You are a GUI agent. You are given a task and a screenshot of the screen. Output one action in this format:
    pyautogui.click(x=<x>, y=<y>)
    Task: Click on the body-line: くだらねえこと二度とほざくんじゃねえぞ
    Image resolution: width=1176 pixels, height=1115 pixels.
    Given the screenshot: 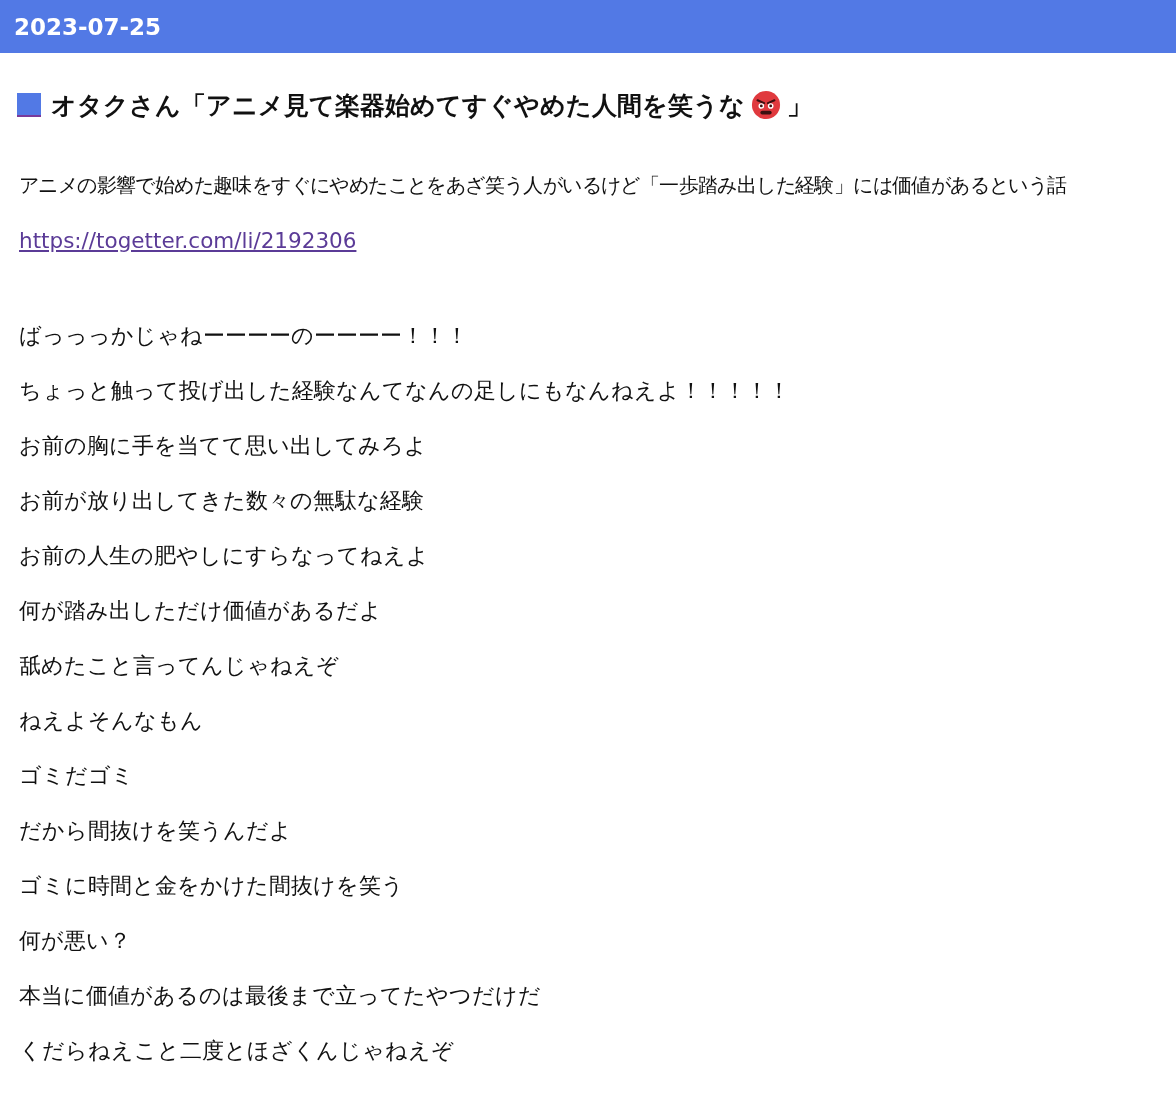 What is the action you would take?
    pyautogui.click(x=236, y=1051)
    